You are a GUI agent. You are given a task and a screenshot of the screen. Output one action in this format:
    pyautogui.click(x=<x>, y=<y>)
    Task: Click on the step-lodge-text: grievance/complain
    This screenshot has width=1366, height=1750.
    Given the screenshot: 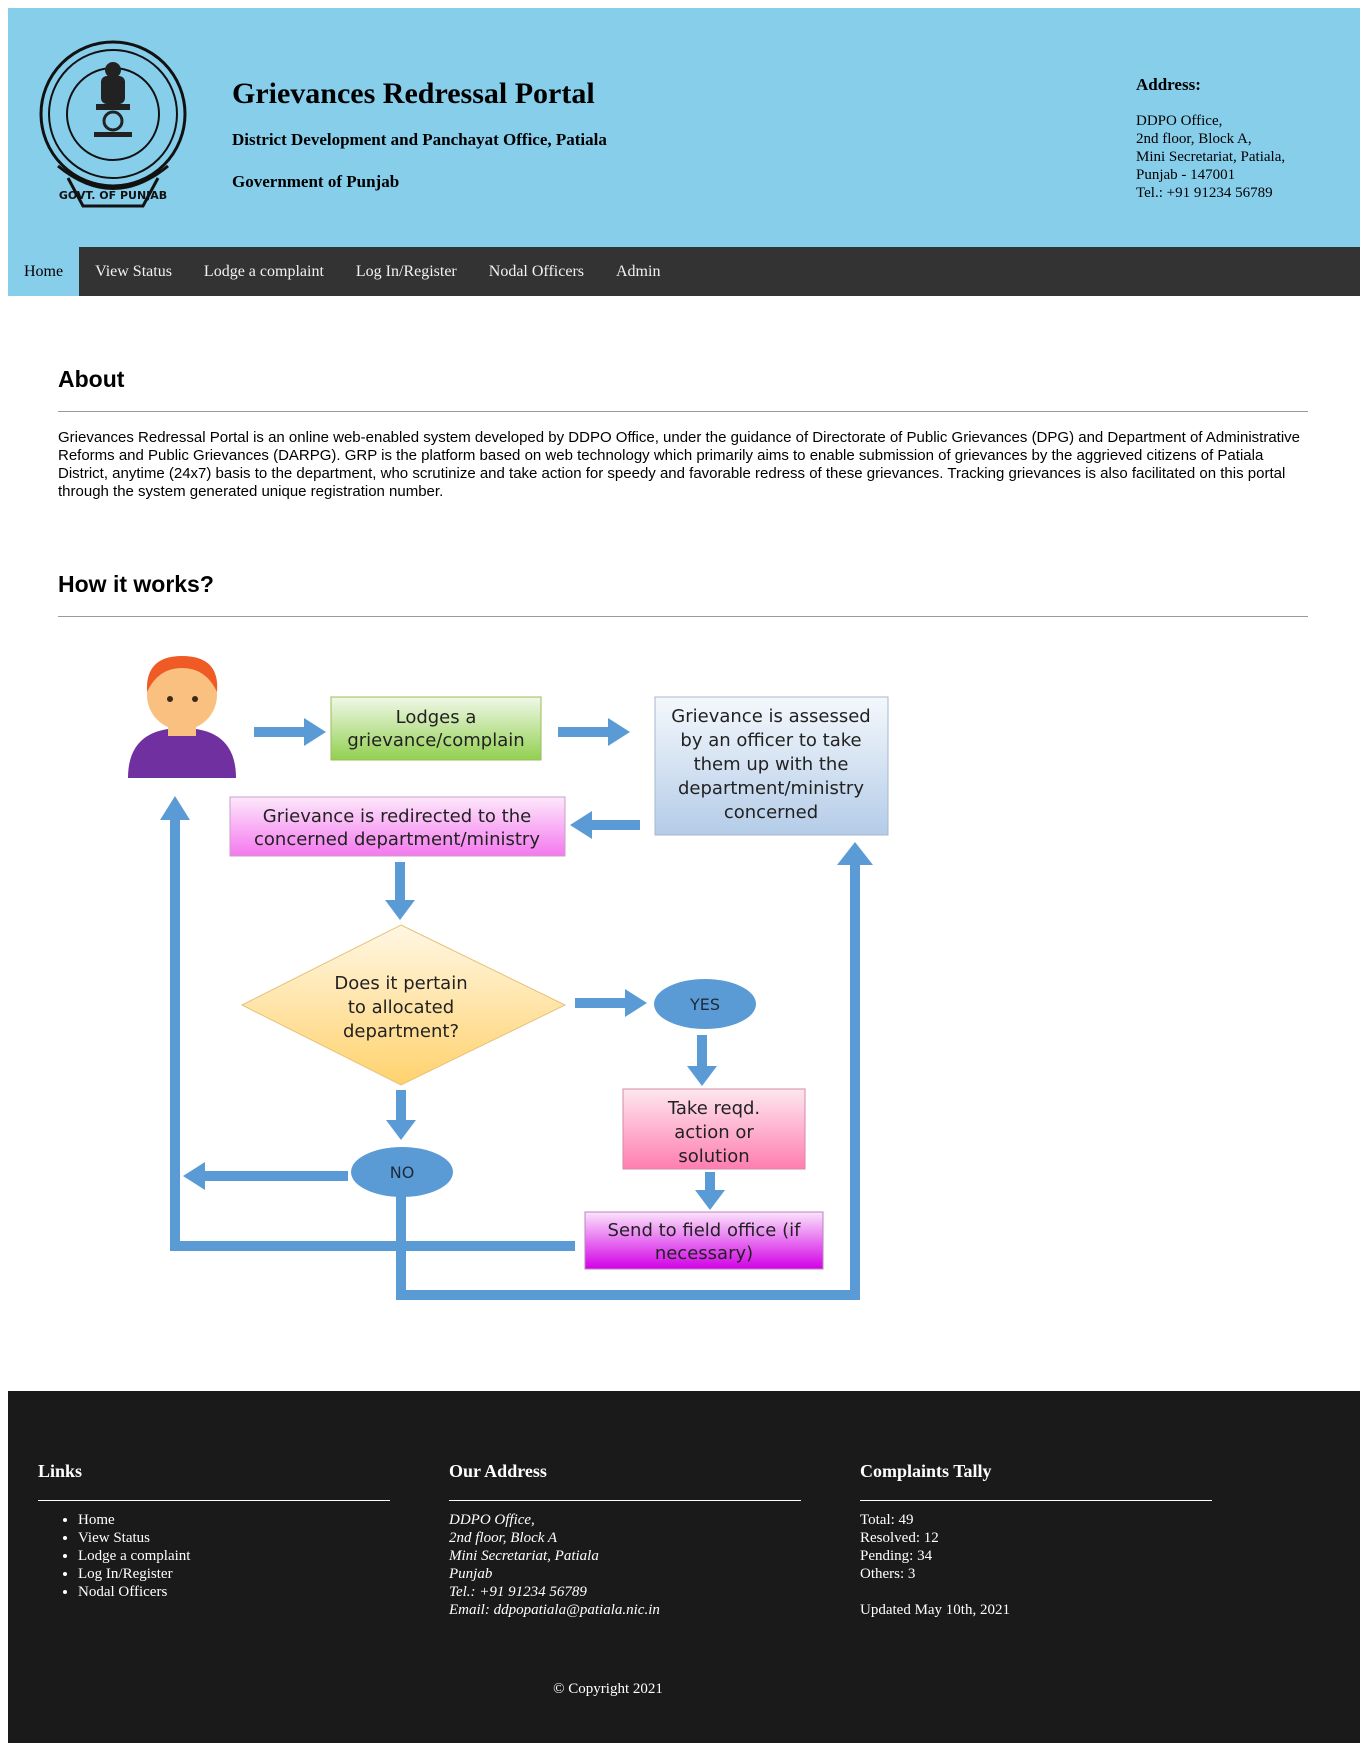 What is the action you would take?
    pyautogui.click(x=435, y=740)
    